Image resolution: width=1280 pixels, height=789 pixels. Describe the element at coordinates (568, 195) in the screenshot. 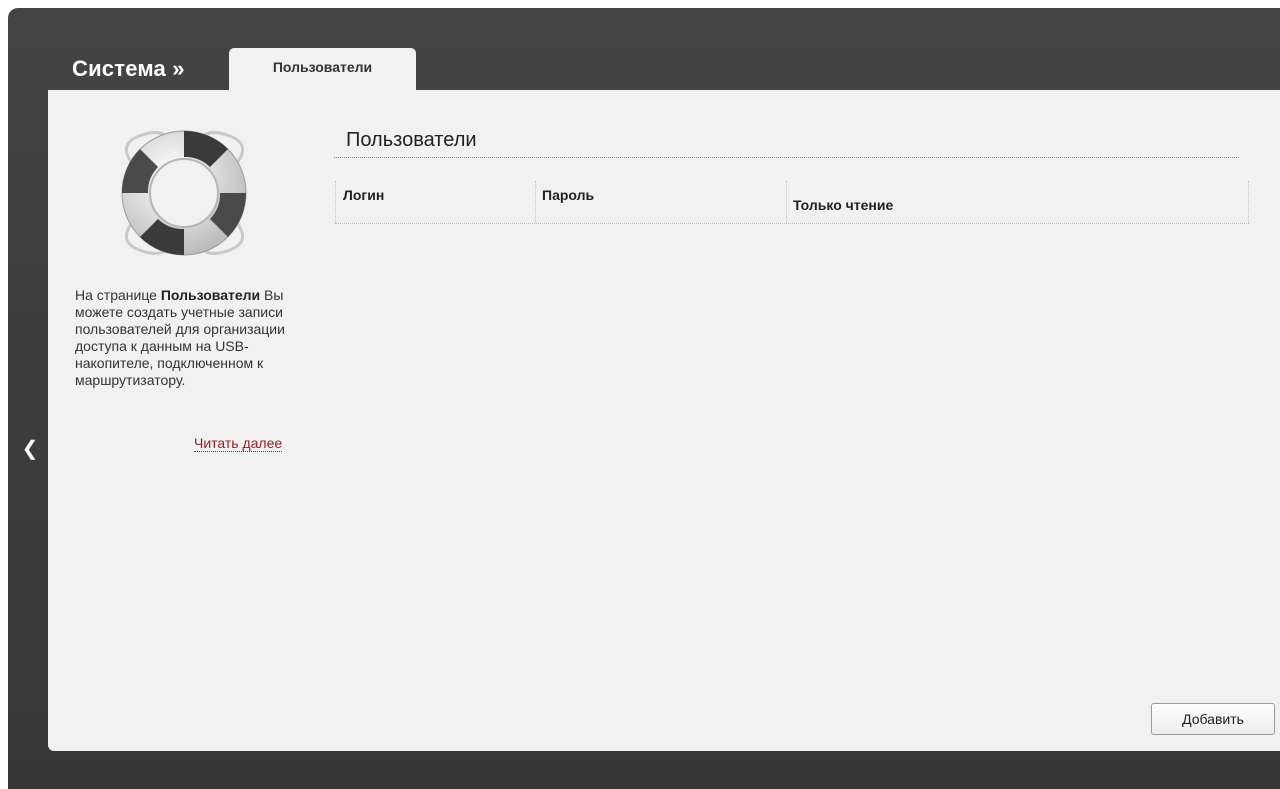

I see `column-header-password: Пароль` at that location.